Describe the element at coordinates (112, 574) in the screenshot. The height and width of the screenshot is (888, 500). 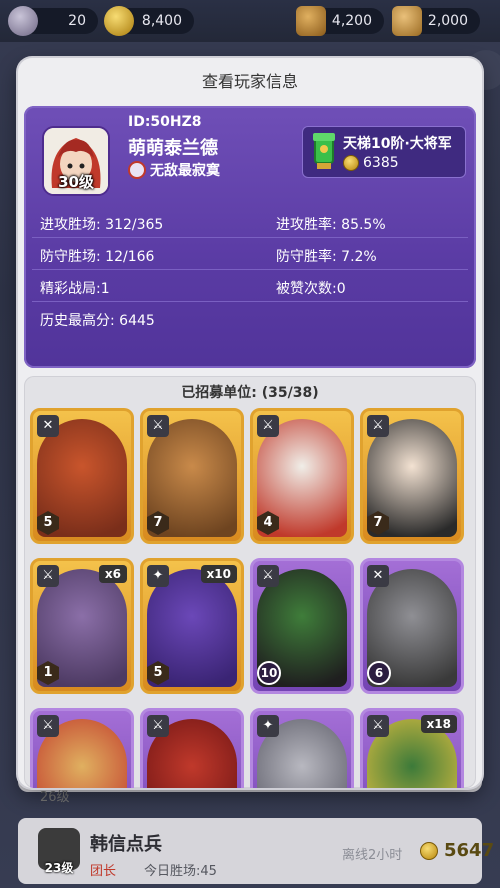
I see `unit-count: x6` at that location.